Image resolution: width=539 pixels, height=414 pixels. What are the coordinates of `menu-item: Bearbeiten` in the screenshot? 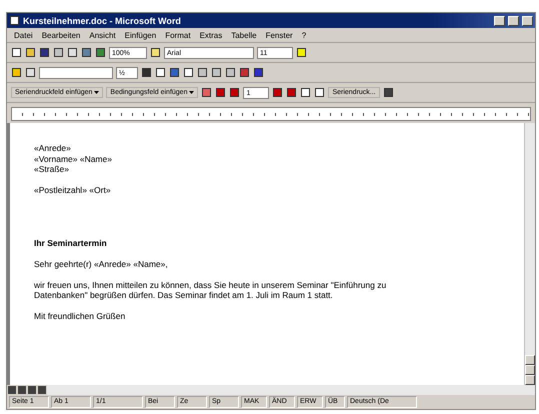 It's located at (61, 35).